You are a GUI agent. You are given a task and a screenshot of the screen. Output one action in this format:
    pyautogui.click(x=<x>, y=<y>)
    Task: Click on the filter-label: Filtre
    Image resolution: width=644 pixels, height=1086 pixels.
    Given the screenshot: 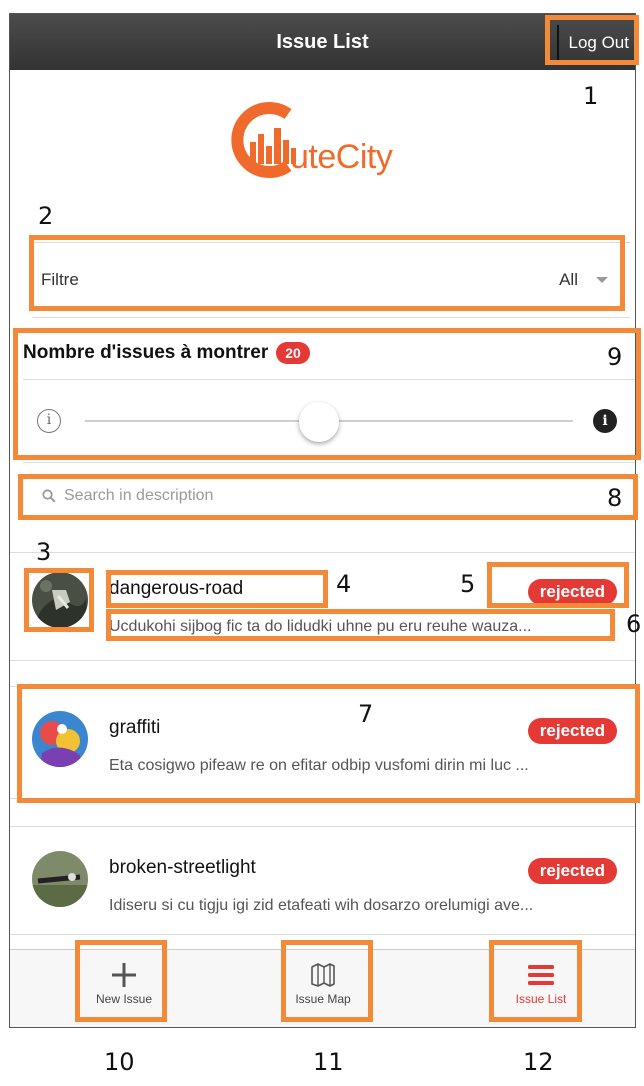 What is the action you would take?
    pyautogui.click(x=60, y=279)
    